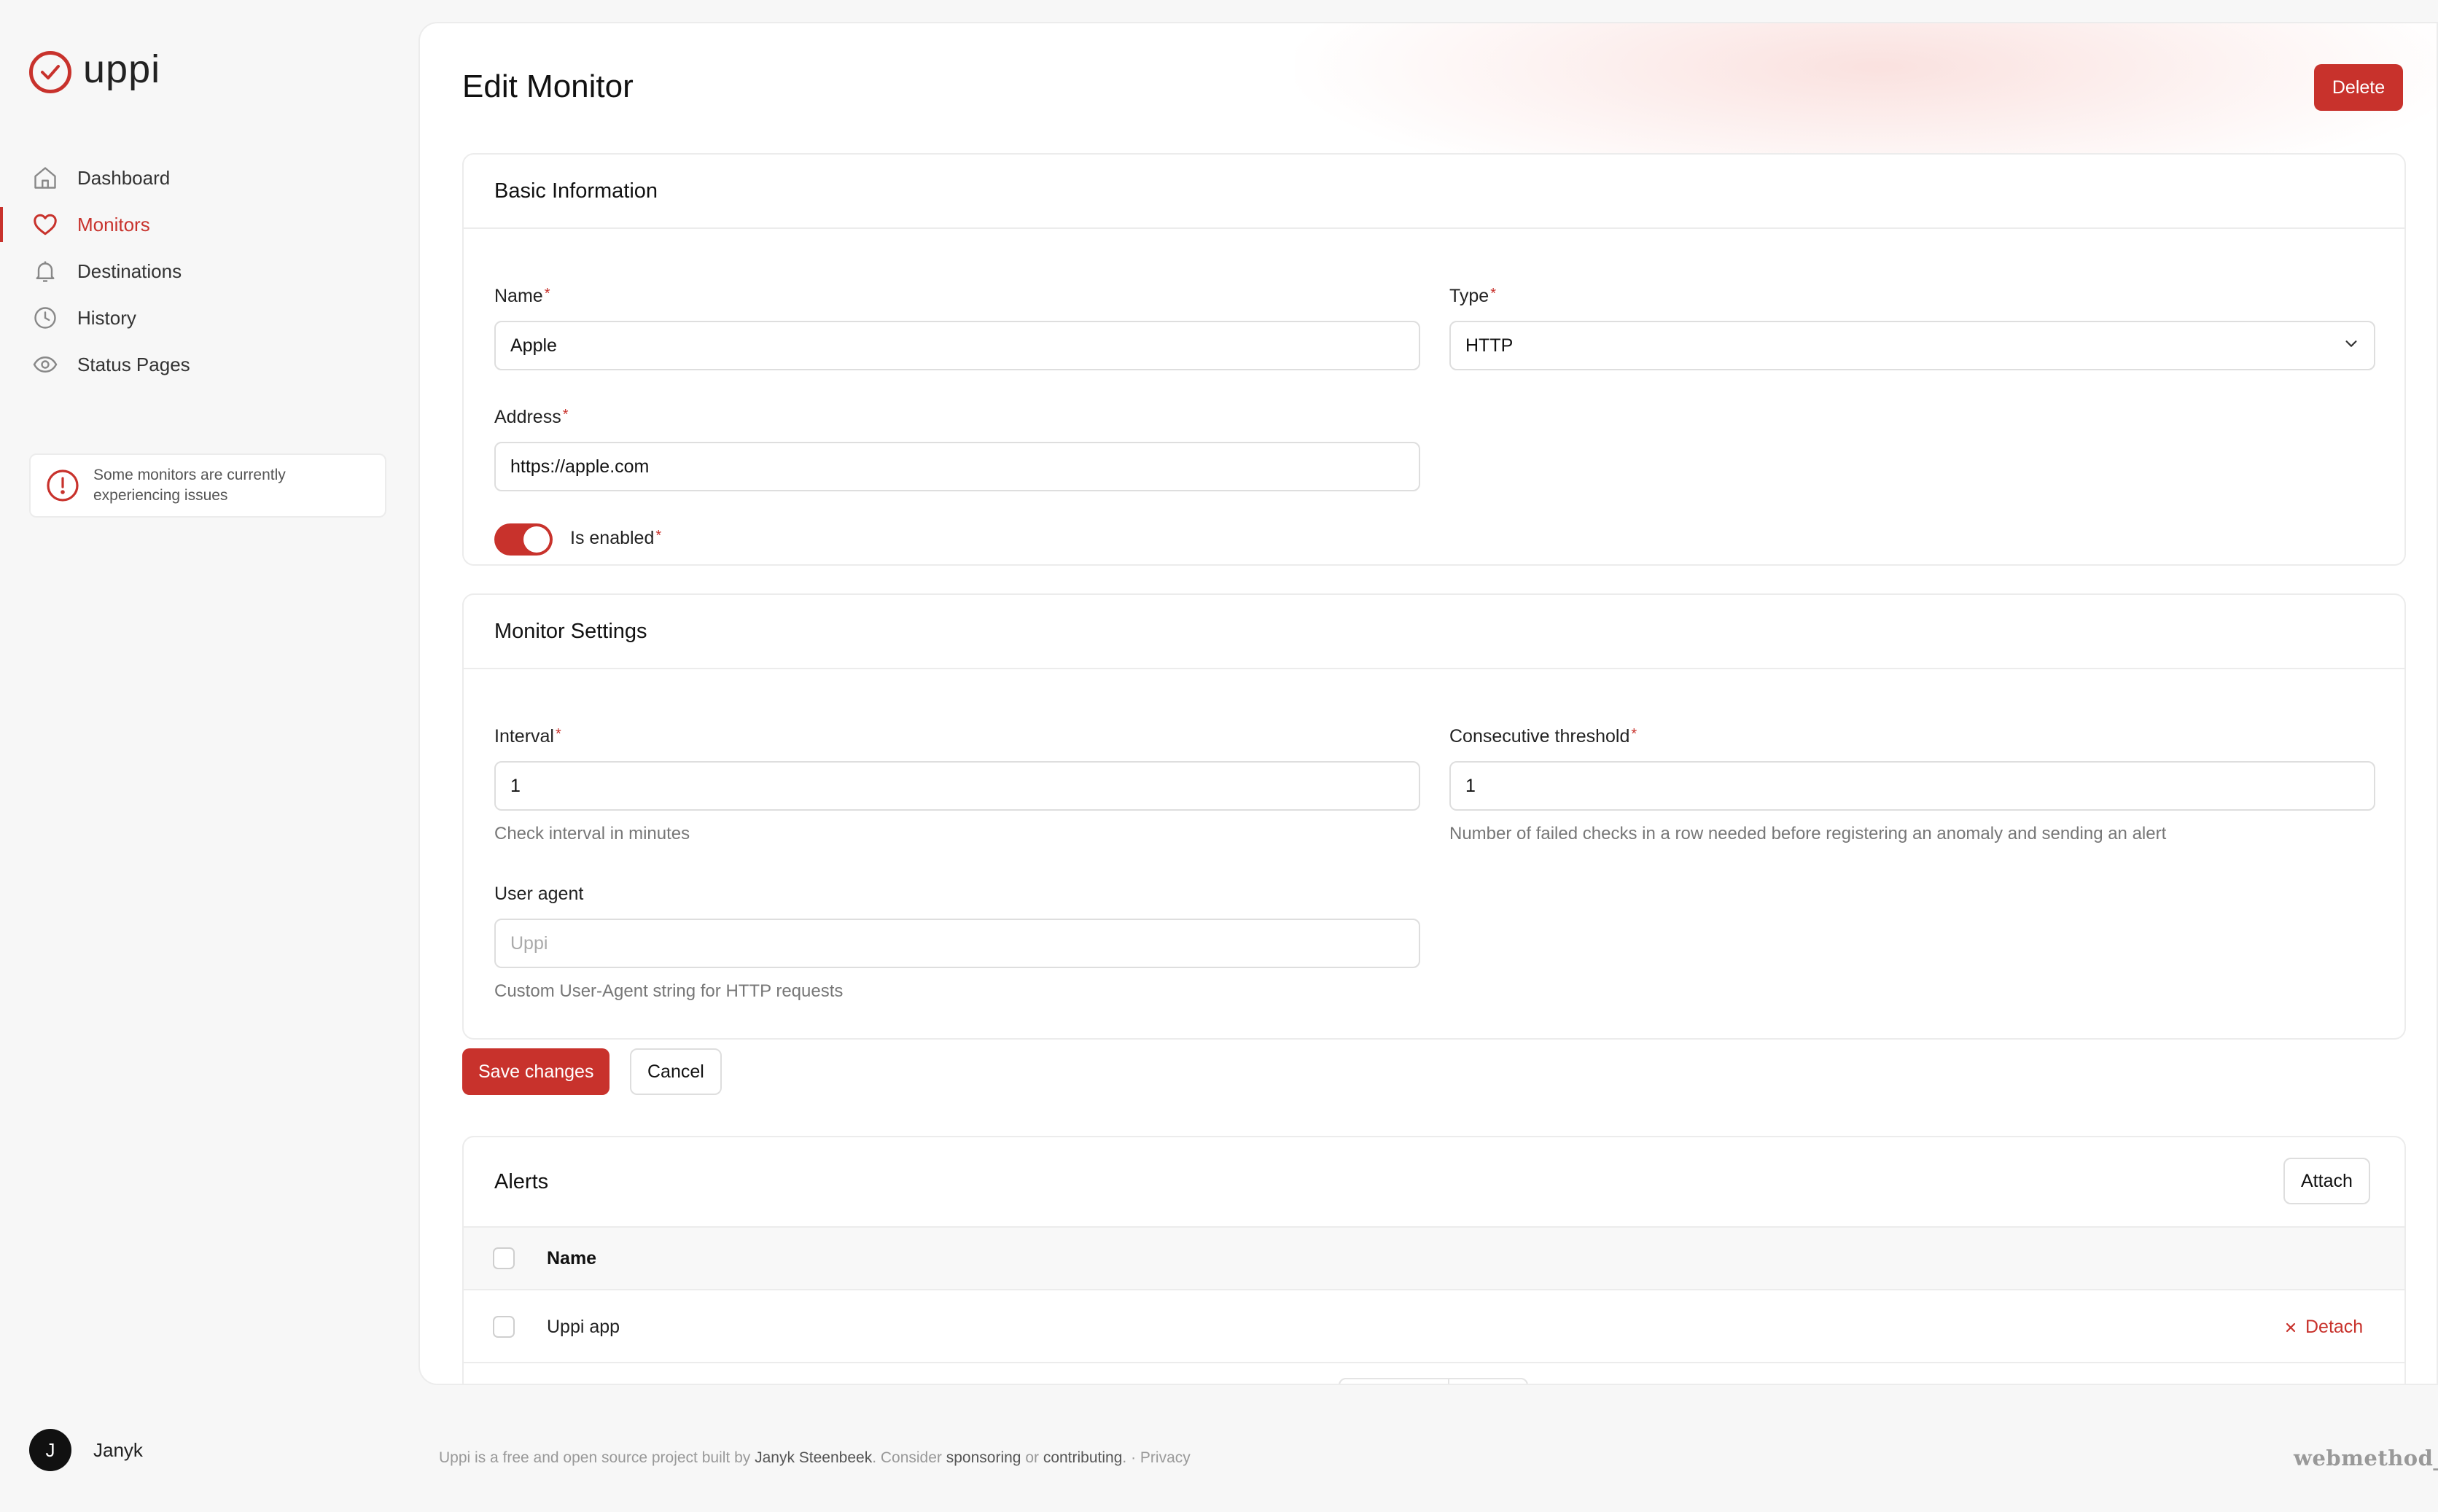 This screenshot has height=1512, width=2438. What do you see at coordinates (2291, 1327) in the screenshot?
I see `close-icon` at bounding box center [2291, 1327].